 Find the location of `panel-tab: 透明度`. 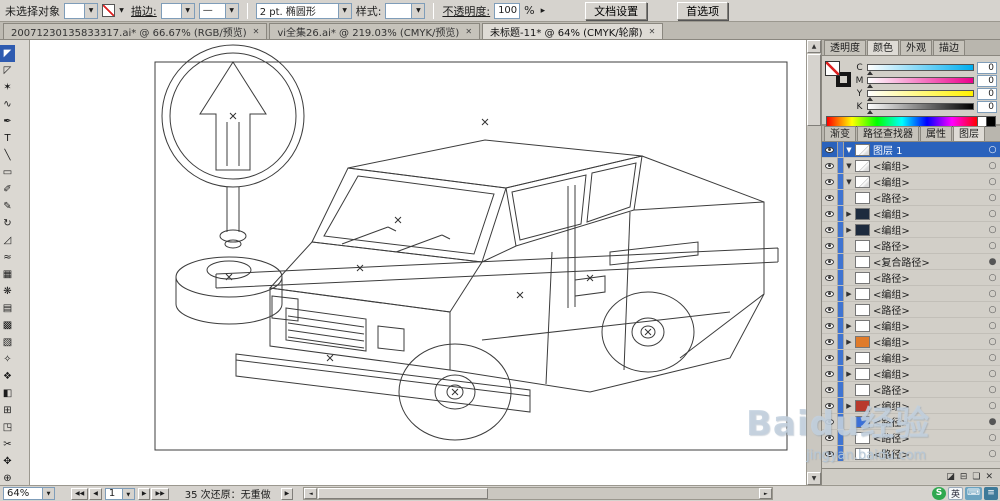

panel-tab: 透明度 is located at coordinates (845, 47).